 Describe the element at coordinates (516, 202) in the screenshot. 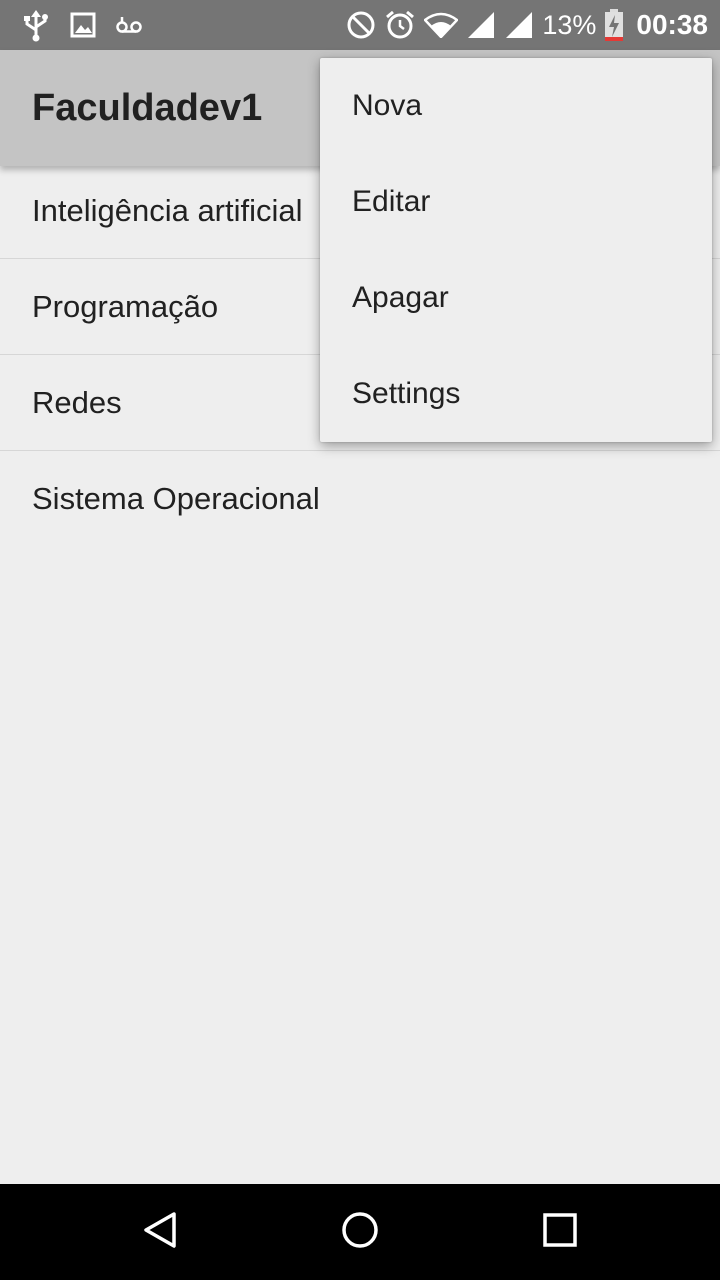

I see `menu-item-editar: Editar` at that location.